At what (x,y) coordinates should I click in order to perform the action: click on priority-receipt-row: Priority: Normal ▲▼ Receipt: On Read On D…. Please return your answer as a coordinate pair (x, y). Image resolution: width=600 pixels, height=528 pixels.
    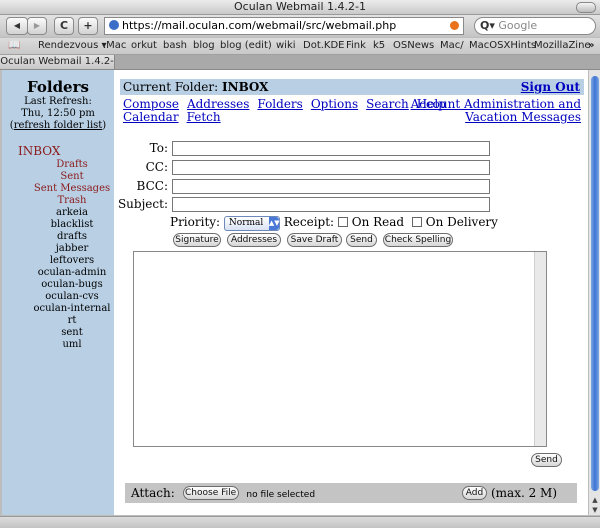
    Looking at the image, I should click on (334, 222).